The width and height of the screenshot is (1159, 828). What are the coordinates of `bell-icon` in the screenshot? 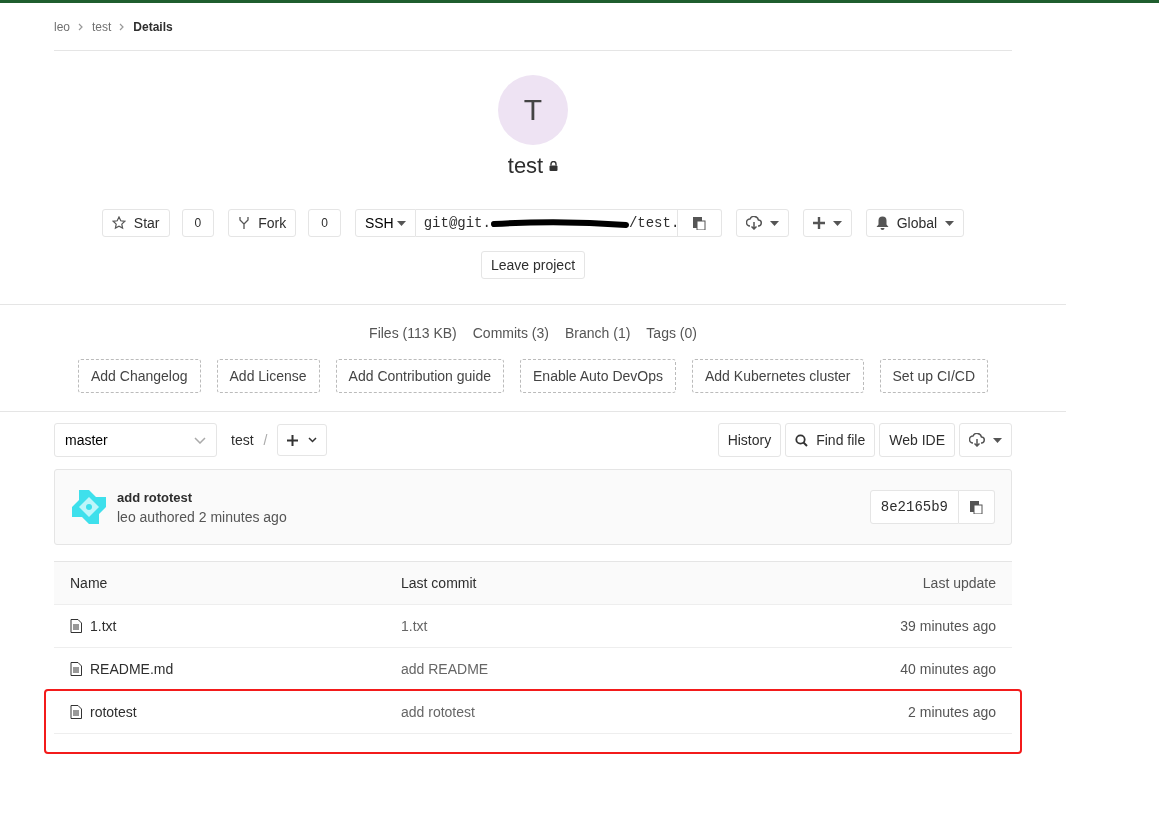 It's located at (882, 223).